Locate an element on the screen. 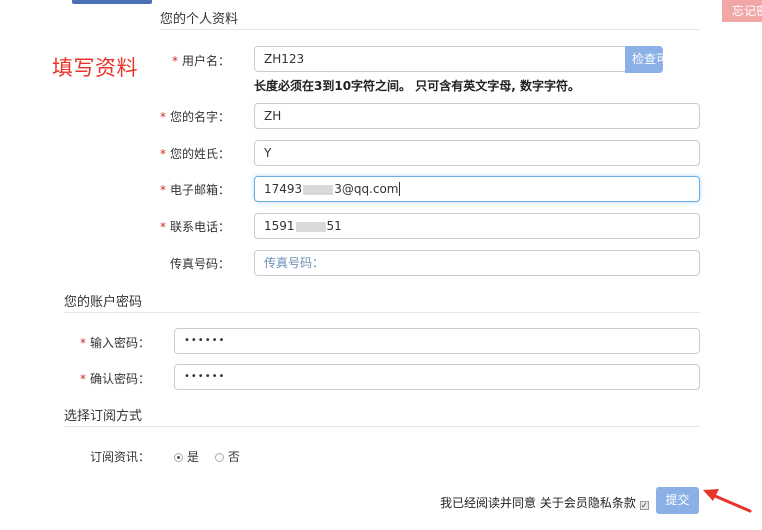  password-label: * 输入密码： is located at coordinates (114, 343).